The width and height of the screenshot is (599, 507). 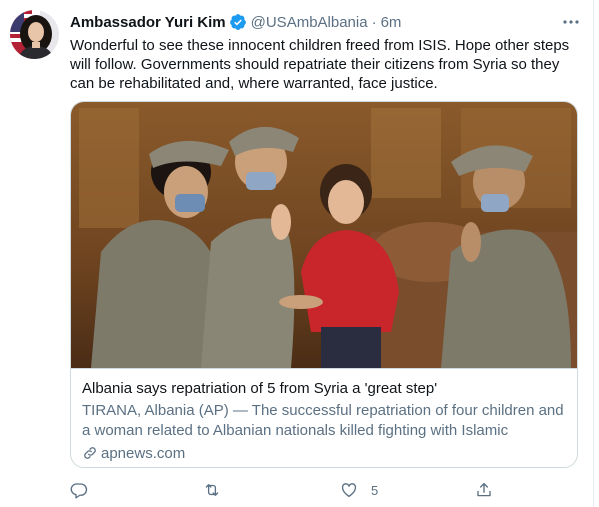 I want to click on share-icon, so click(x=484, y=489).